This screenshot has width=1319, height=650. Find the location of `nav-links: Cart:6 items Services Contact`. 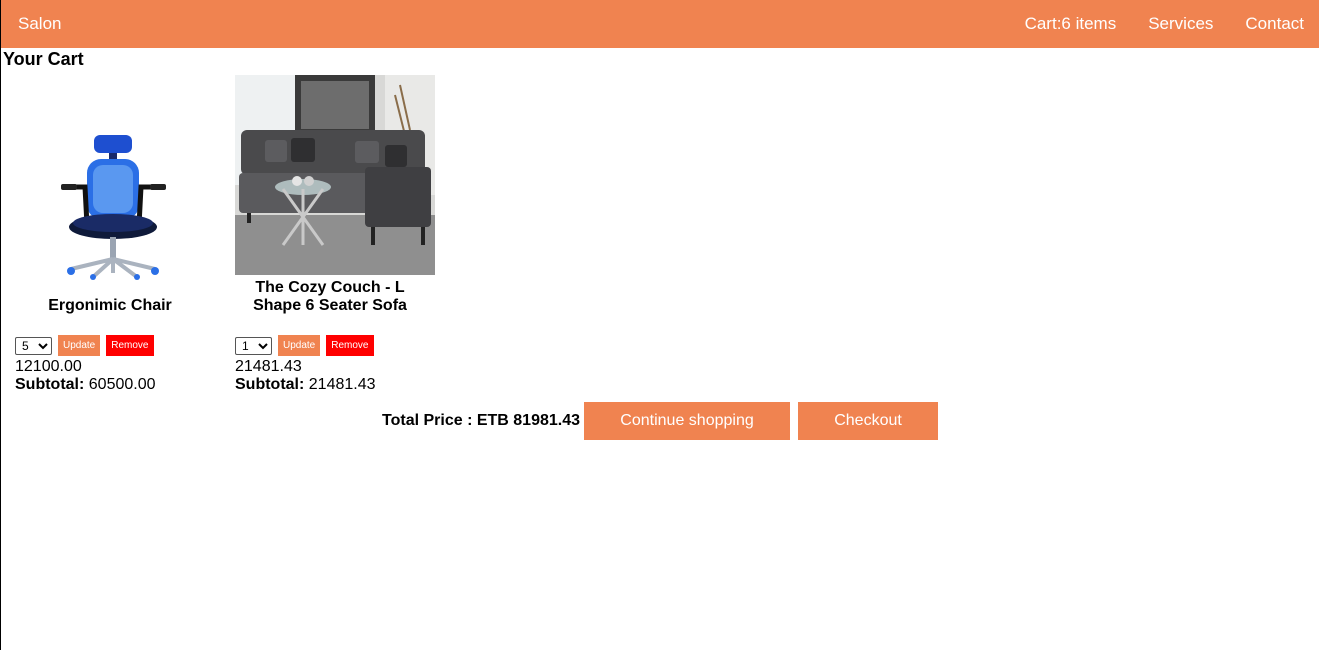

nav-links: Cart:6 items Services Contact is located at coordinates (1164, 24).